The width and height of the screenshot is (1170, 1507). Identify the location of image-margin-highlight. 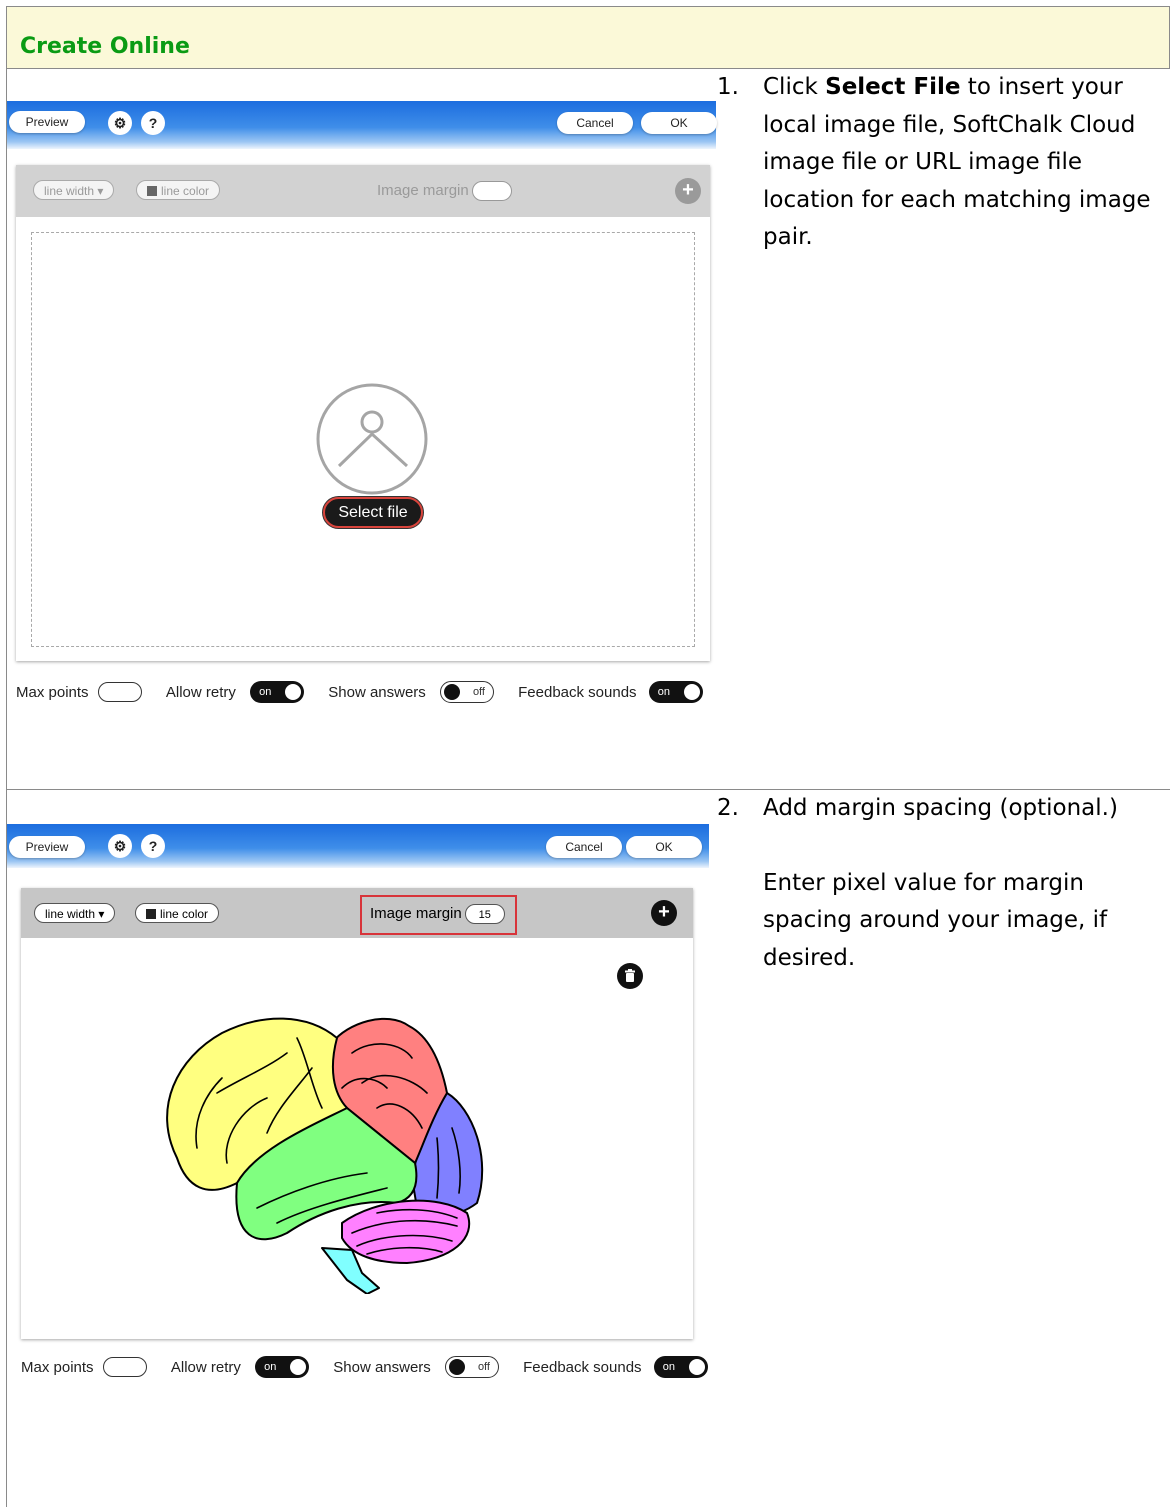
(438, 915).